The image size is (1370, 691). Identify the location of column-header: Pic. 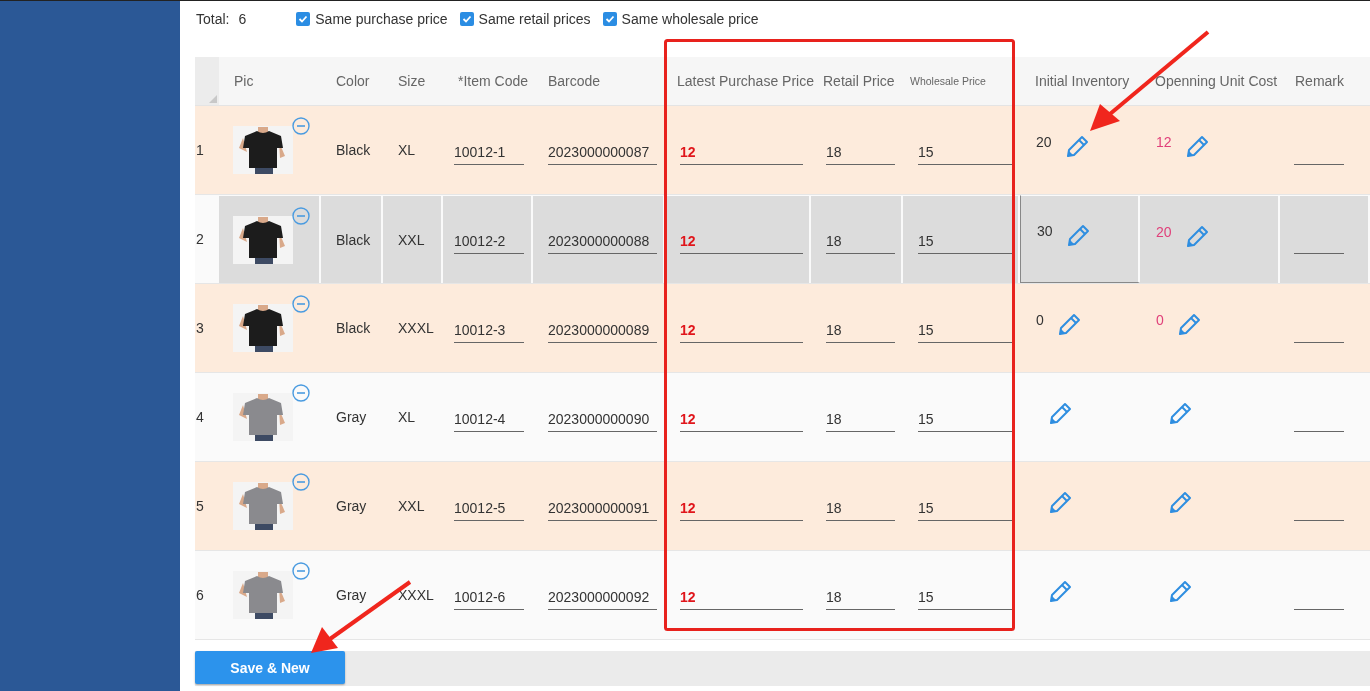
(244, 81).